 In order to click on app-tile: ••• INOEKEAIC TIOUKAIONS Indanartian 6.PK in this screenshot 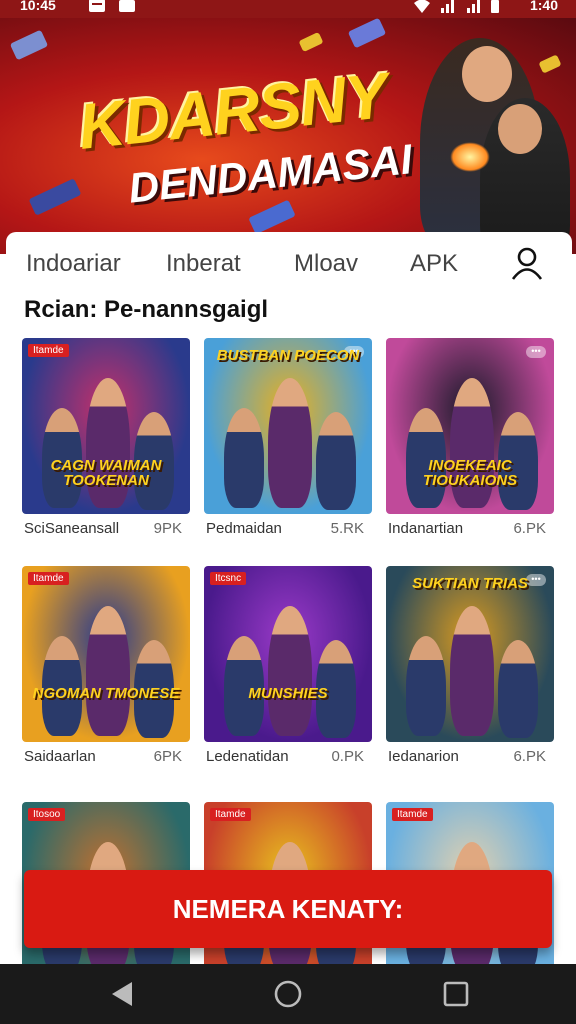, I will do `click(470, 441)`.